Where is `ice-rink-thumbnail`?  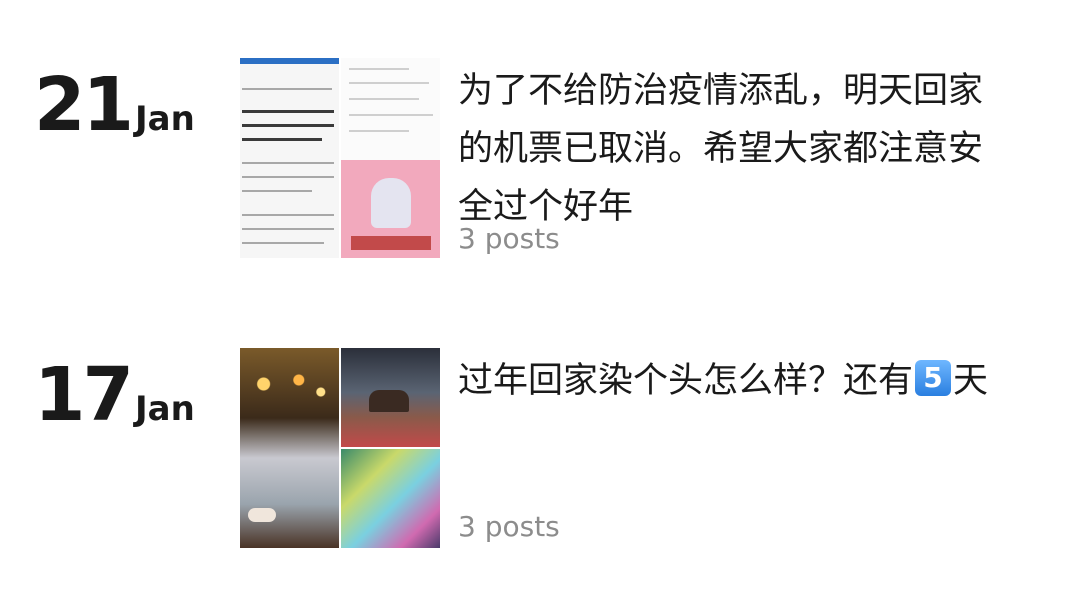 ice-rink-thumbnail is located at coordinates (289, 448).